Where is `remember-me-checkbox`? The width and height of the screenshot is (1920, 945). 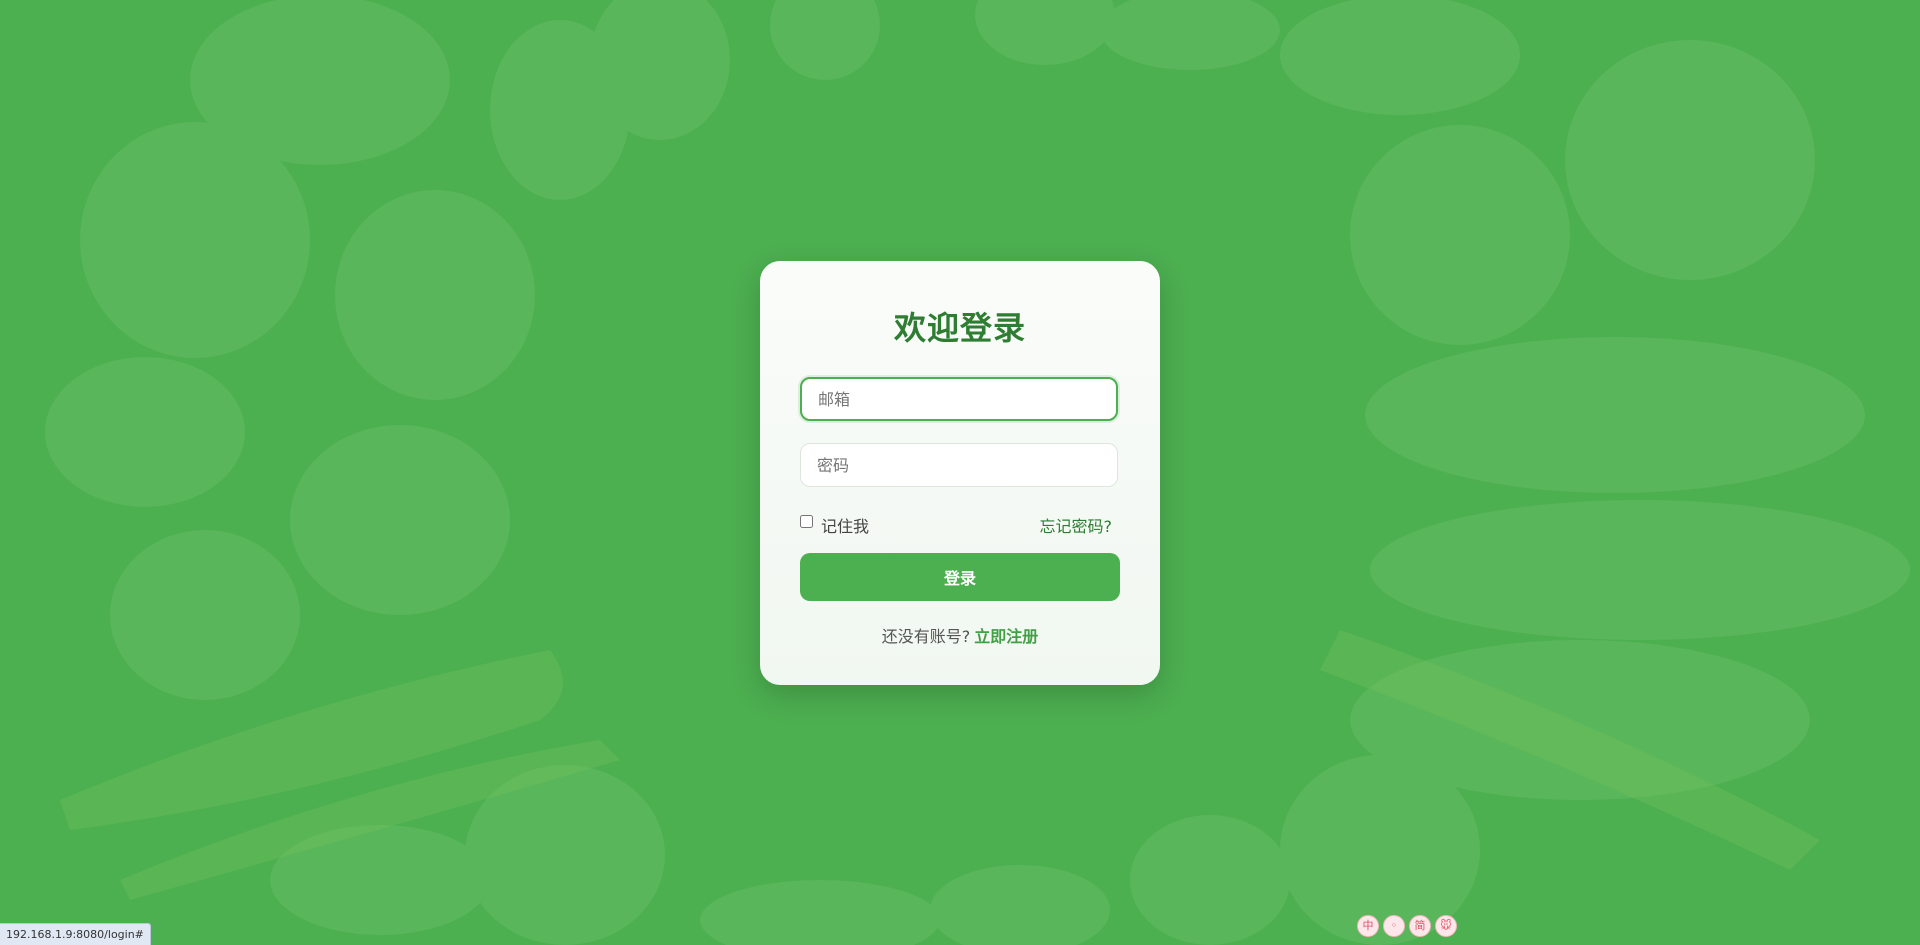
remember-me-checkbox is located at coordinates (806, 521).